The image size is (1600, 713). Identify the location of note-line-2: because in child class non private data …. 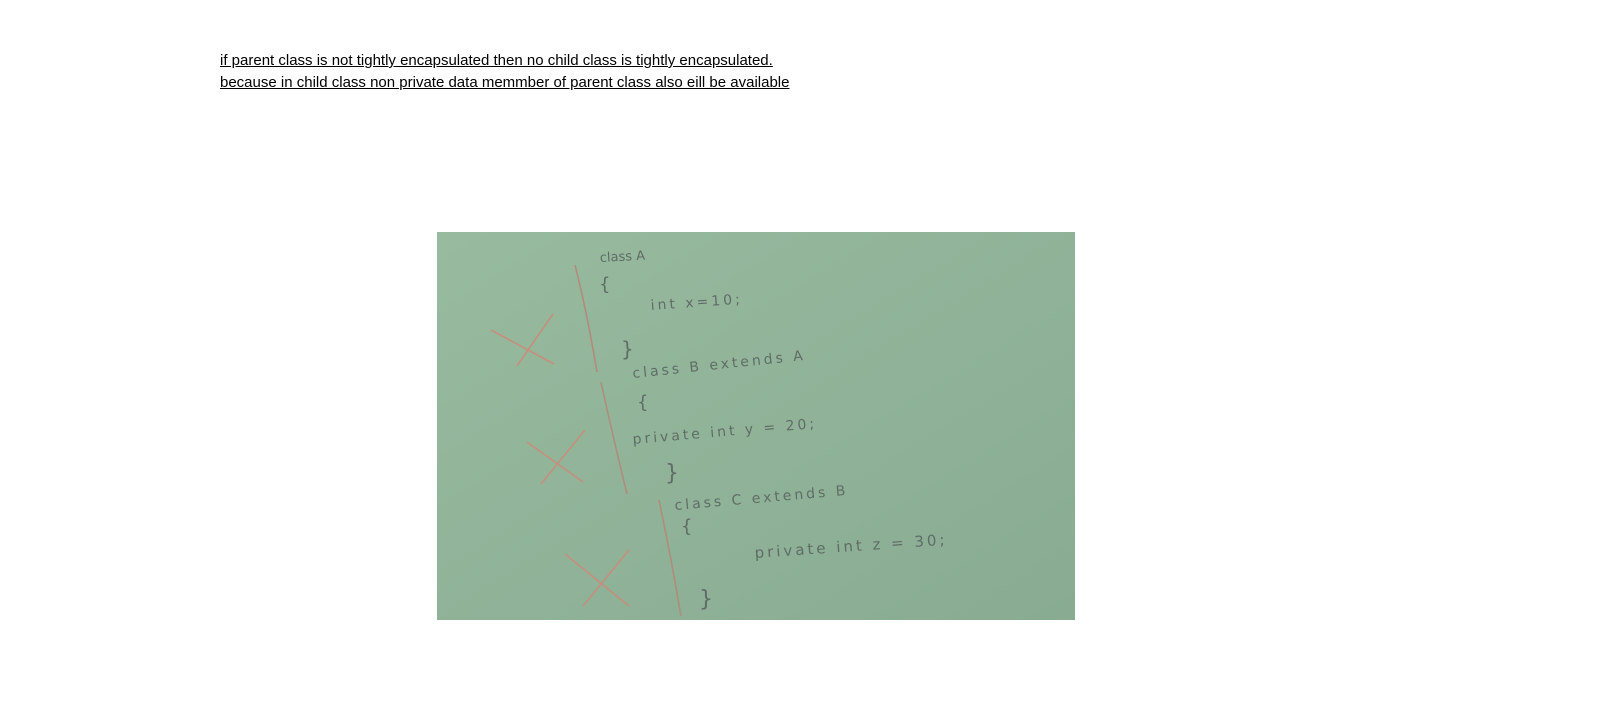
(505, 82).